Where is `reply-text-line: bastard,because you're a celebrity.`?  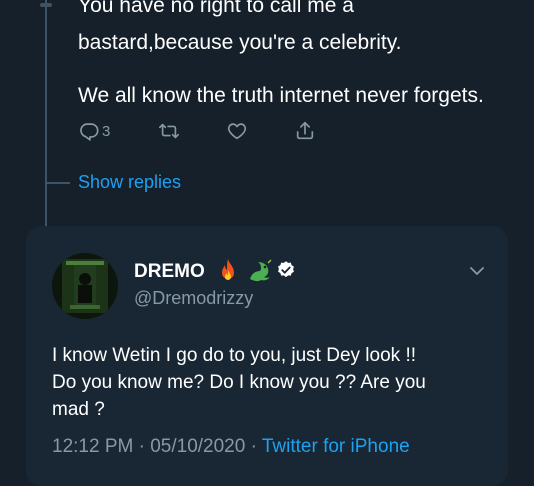
reply-text-line: bastard,because you're a celebrity. is located at coordinates (240, 42).